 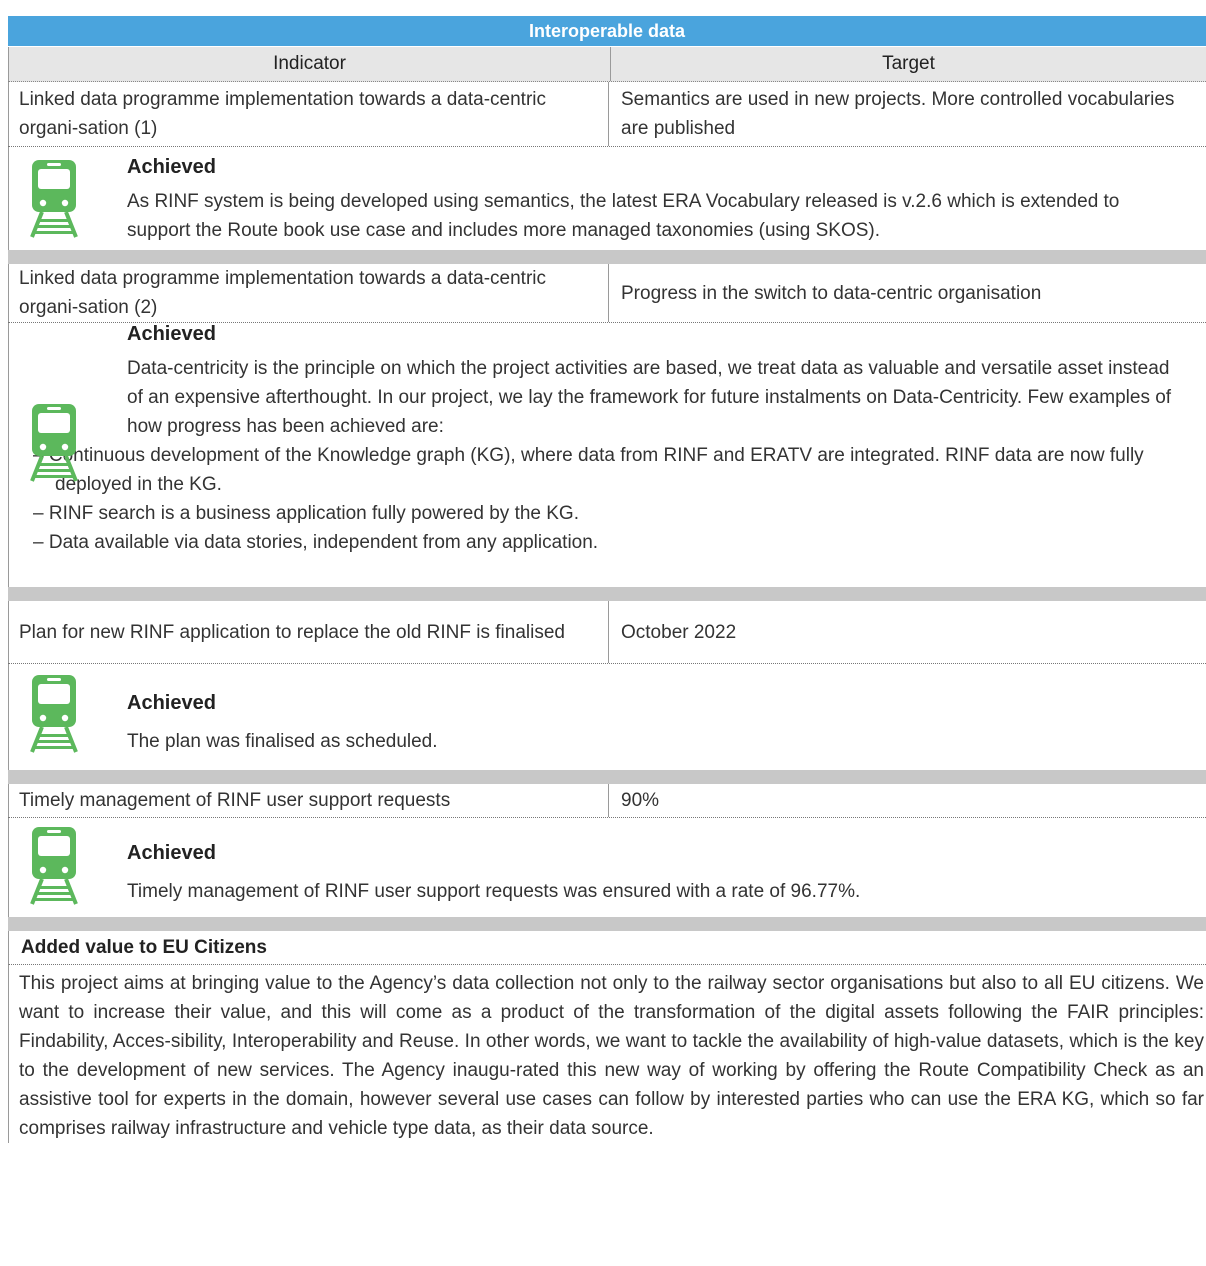 I want to click on header-target: Target, so click(x=908, y=64).